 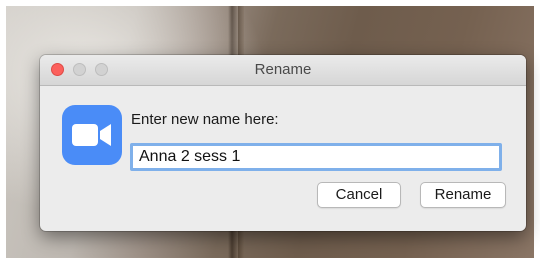 I want to click on title-bar: Rename, so click(x=283, y=70).